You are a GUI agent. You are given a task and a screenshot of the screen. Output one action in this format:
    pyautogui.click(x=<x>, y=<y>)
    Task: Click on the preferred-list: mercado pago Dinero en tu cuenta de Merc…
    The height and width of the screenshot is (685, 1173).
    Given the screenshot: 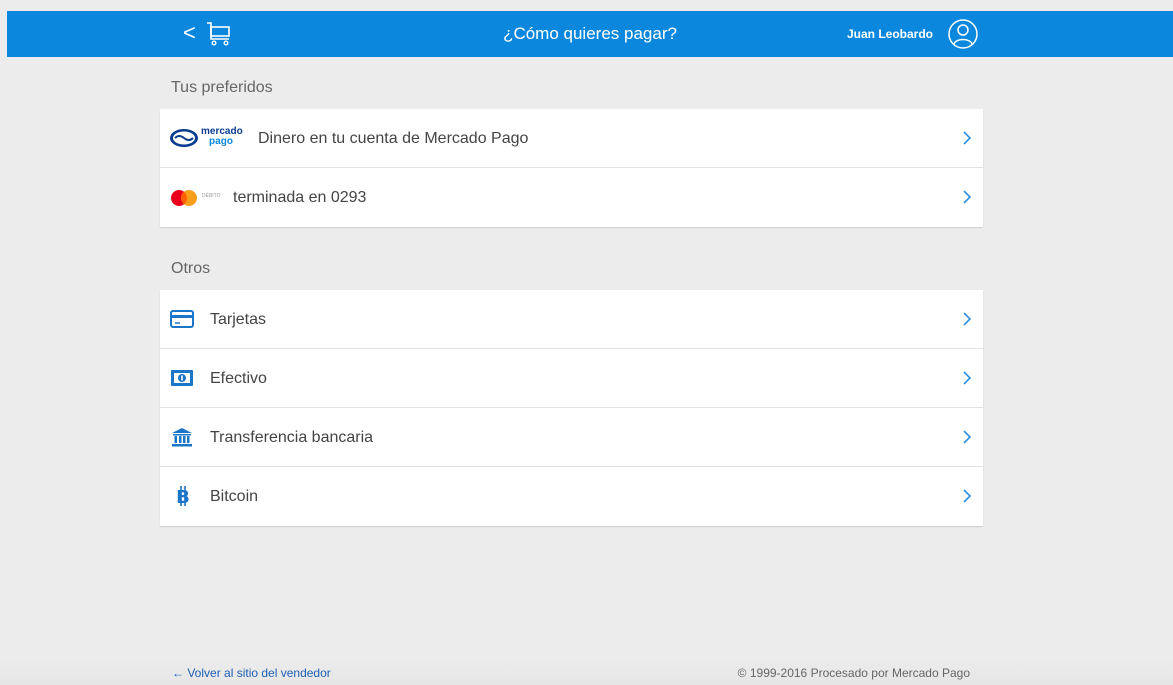 What is the action you would take?
    pyautogui.click(x=571, y=168)
    